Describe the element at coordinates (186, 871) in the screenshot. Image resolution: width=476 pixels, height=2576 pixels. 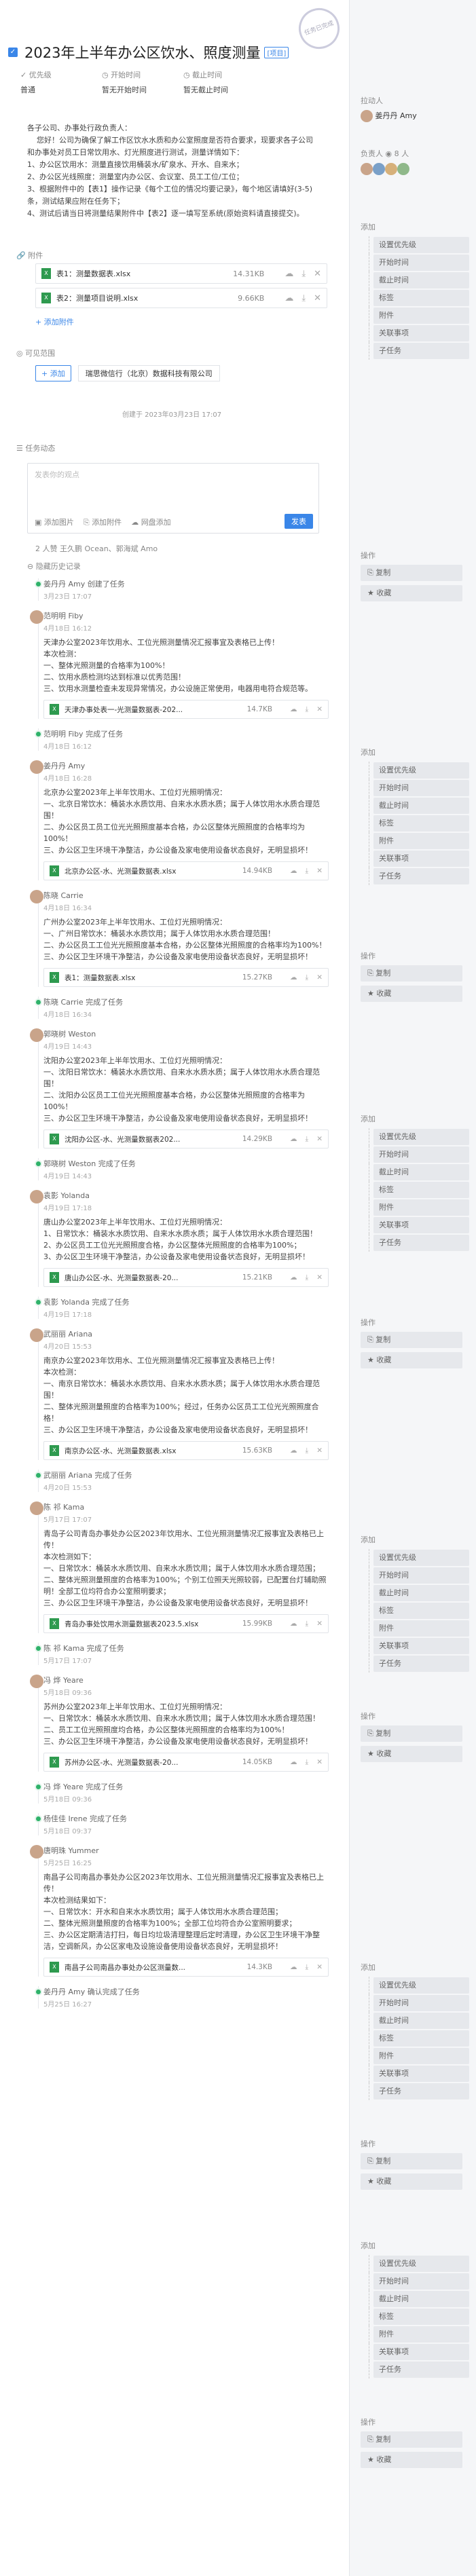
I see `comment-attachment: X 北京办公区-水、光测量数据表.xlsx 14.94KB ☁ ⤓ ✕` at that location.